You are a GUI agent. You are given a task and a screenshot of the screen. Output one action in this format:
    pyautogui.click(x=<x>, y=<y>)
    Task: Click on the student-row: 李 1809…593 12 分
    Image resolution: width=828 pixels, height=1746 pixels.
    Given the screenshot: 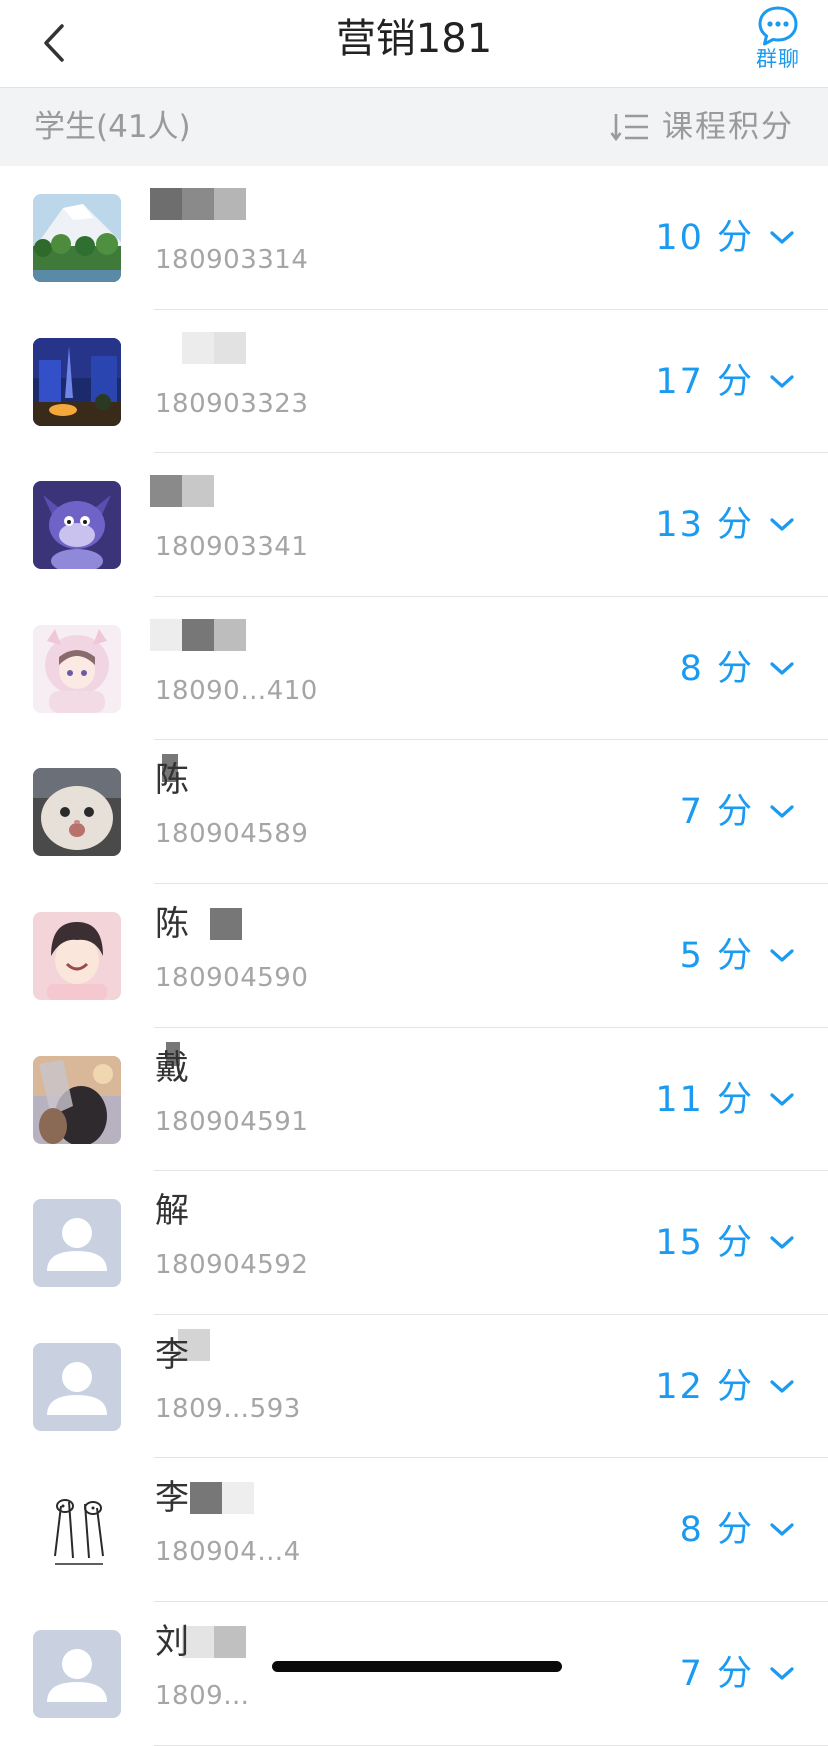 What is the action you would take?
    pyautogui.click(x=414, y=1387)
    